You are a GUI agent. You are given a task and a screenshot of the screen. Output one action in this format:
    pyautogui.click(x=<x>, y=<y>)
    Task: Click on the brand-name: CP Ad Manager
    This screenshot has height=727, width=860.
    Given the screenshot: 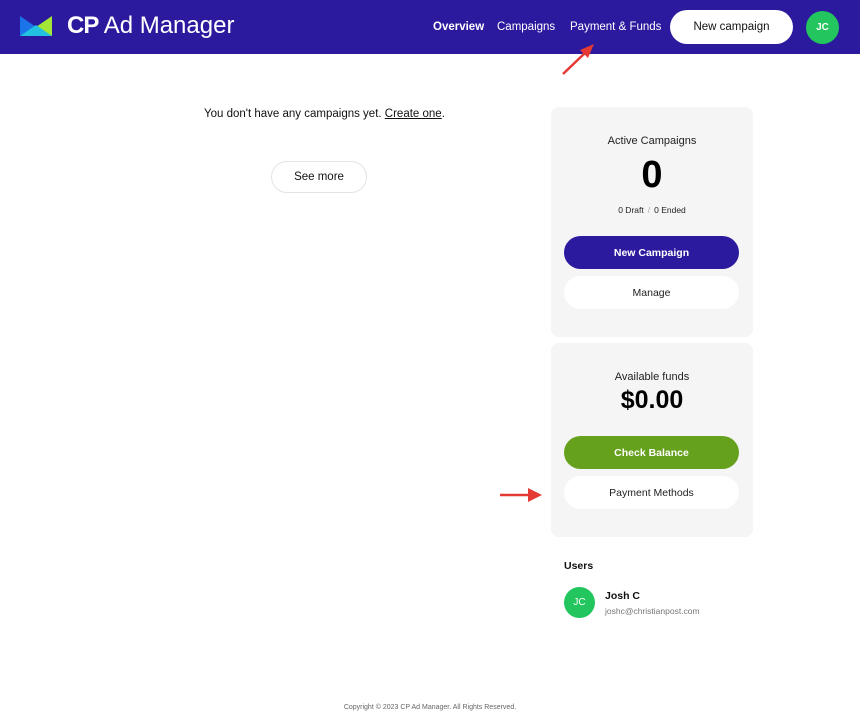 What is the action you would take?
    pyautogui.click(x=150, y=26)
    